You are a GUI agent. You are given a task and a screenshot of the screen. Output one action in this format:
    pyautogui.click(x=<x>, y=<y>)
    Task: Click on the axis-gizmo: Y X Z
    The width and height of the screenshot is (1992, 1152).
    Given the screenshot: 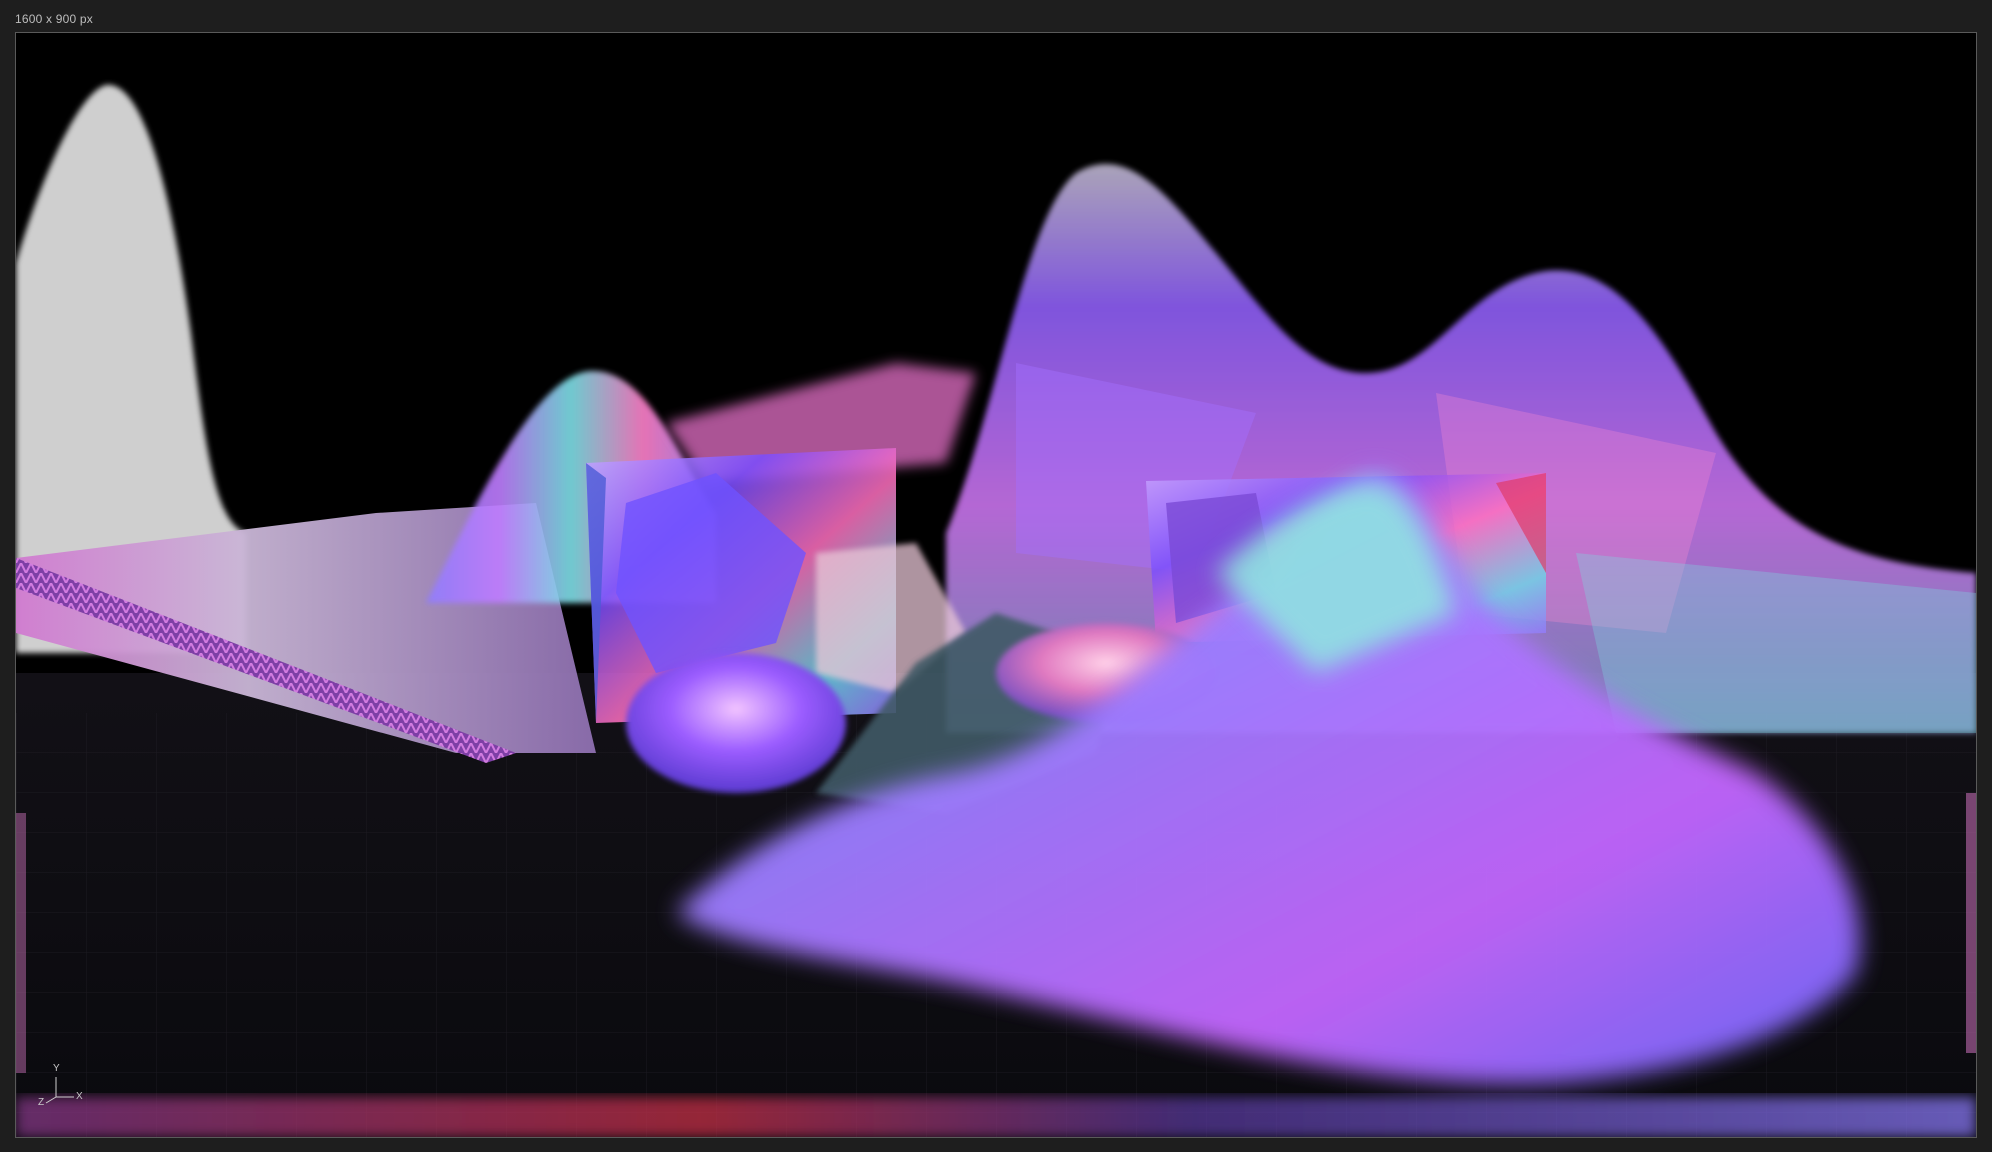 What is the action you would take?
    pyautogui.click(x=68, y=1088)
    